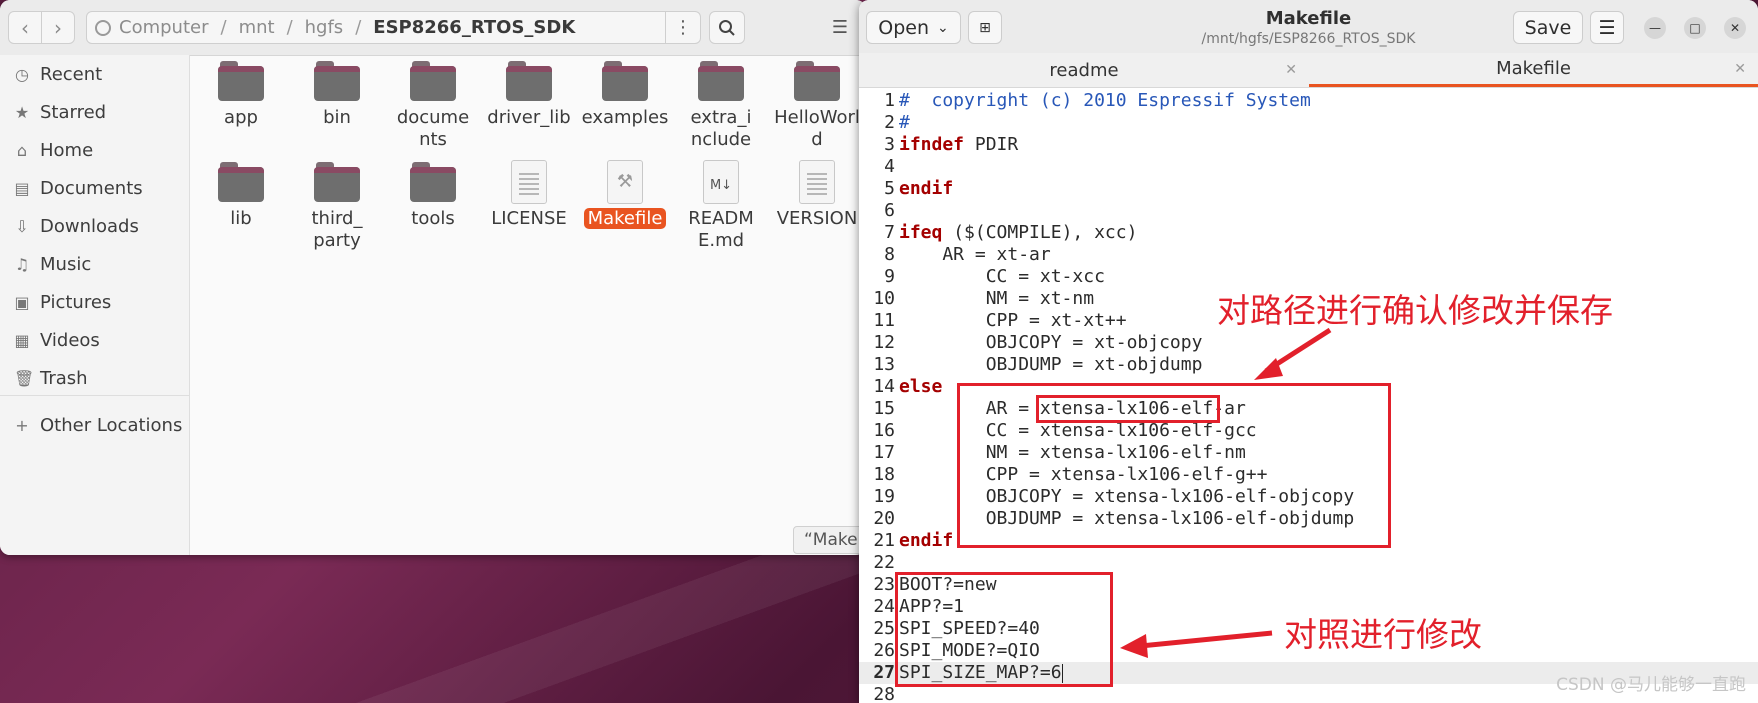  I want to click on annotation-arrows, so click(1226, 492).